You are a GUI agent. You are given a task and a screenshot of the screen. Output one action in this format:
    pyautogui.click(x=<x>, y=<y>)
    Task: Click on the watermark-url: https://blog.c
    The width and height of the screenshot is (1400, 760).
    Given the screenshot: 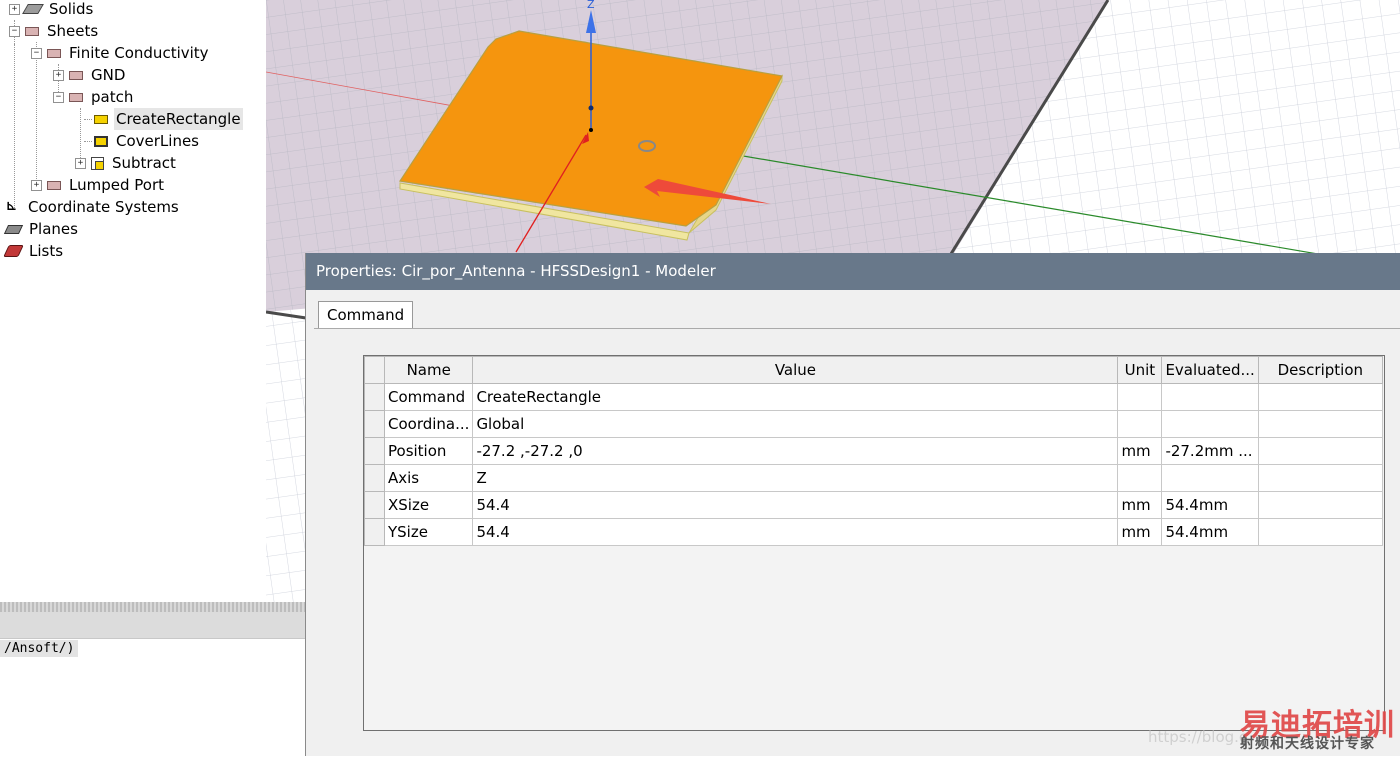 What is the action you would take?
    pyautogui.click(x=1198, y=737)
    